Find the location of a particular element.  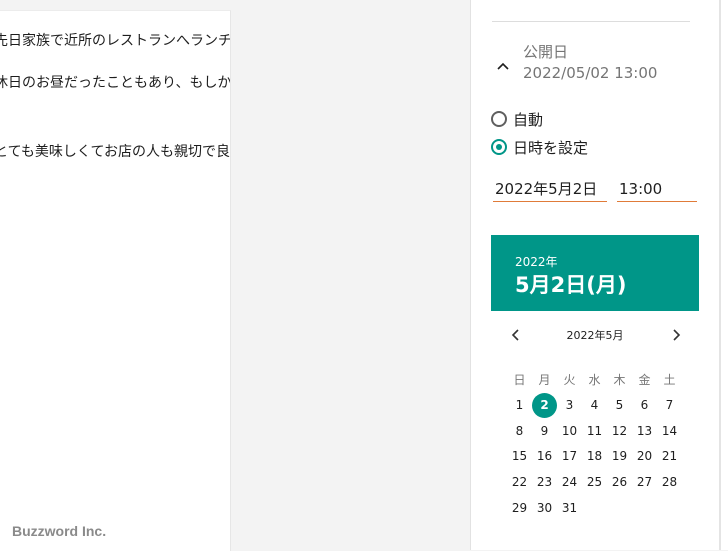

sidebar-scrollbar is located at coordinates (719, 275).